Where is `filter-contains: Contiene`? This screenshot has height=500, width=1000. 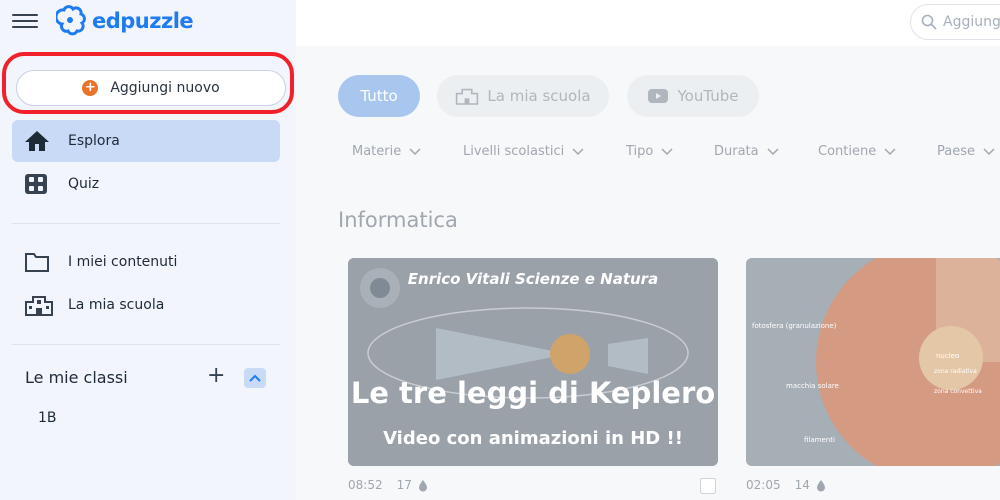 filter-contains: Contiene is located at coordinates (857, 151).